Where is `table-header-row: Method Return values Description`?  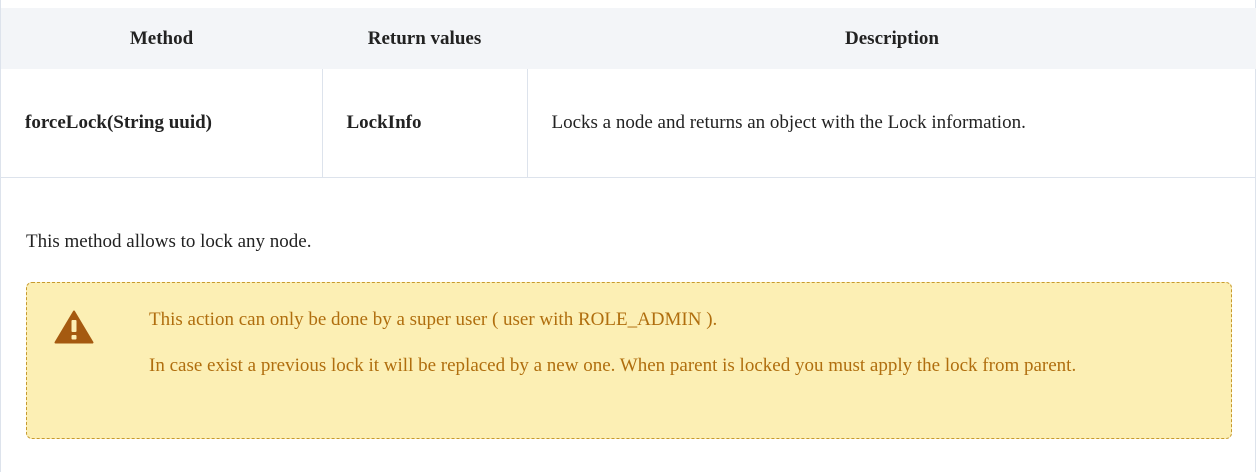
table-header-row: Method Return values Description is located at coordinates (628, 38).